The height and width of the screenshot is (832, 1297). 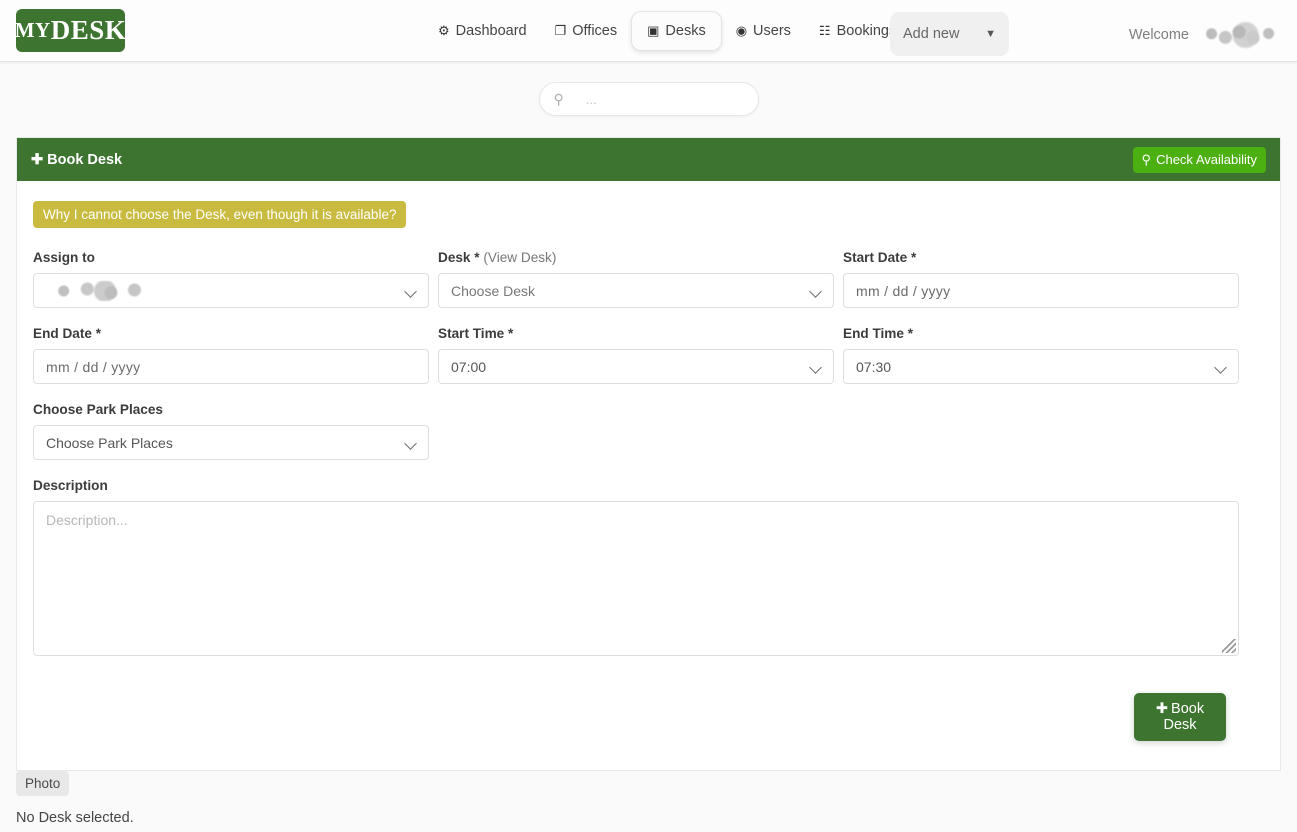 I want to click on field-start-time: Start Time * 07:00, so click(x=639, y=355).